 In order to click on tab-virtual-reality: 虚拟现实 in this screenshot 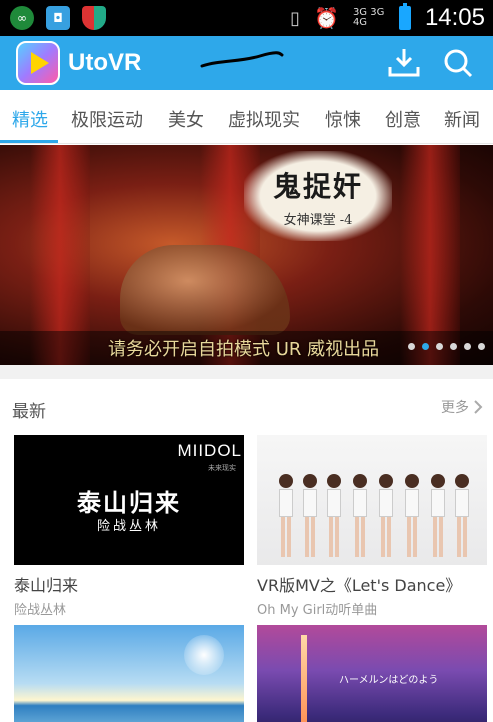, I will do `click(264, 119)`.